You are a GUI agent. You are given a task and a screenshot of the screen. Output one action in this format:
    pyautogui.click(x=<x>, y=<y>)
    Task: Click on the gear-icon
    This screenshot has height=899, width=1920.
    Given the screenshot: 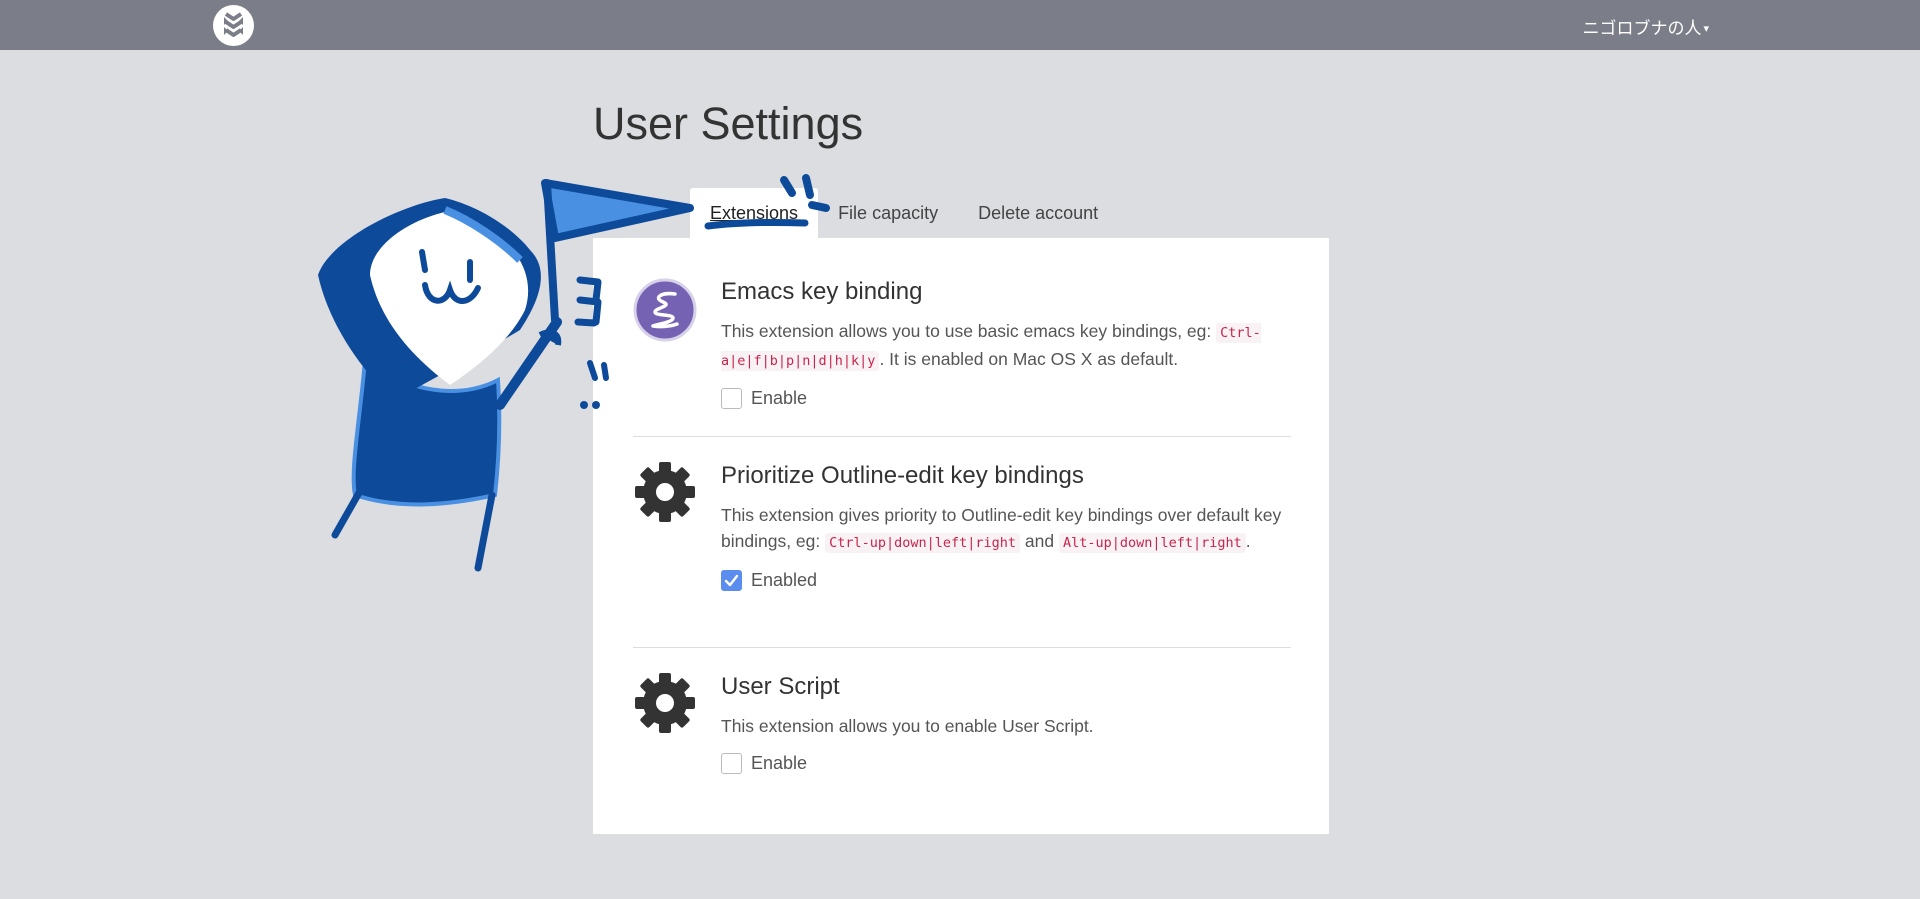 What is the action you would take?
    pyautogui.click(x=665, y=703)
    